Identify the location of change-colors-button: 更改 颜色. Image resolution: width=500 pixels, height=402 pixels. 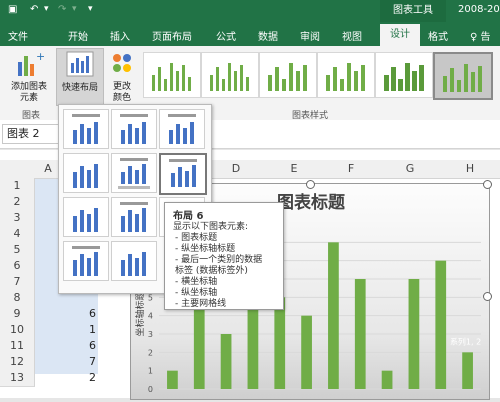
(122, 76).